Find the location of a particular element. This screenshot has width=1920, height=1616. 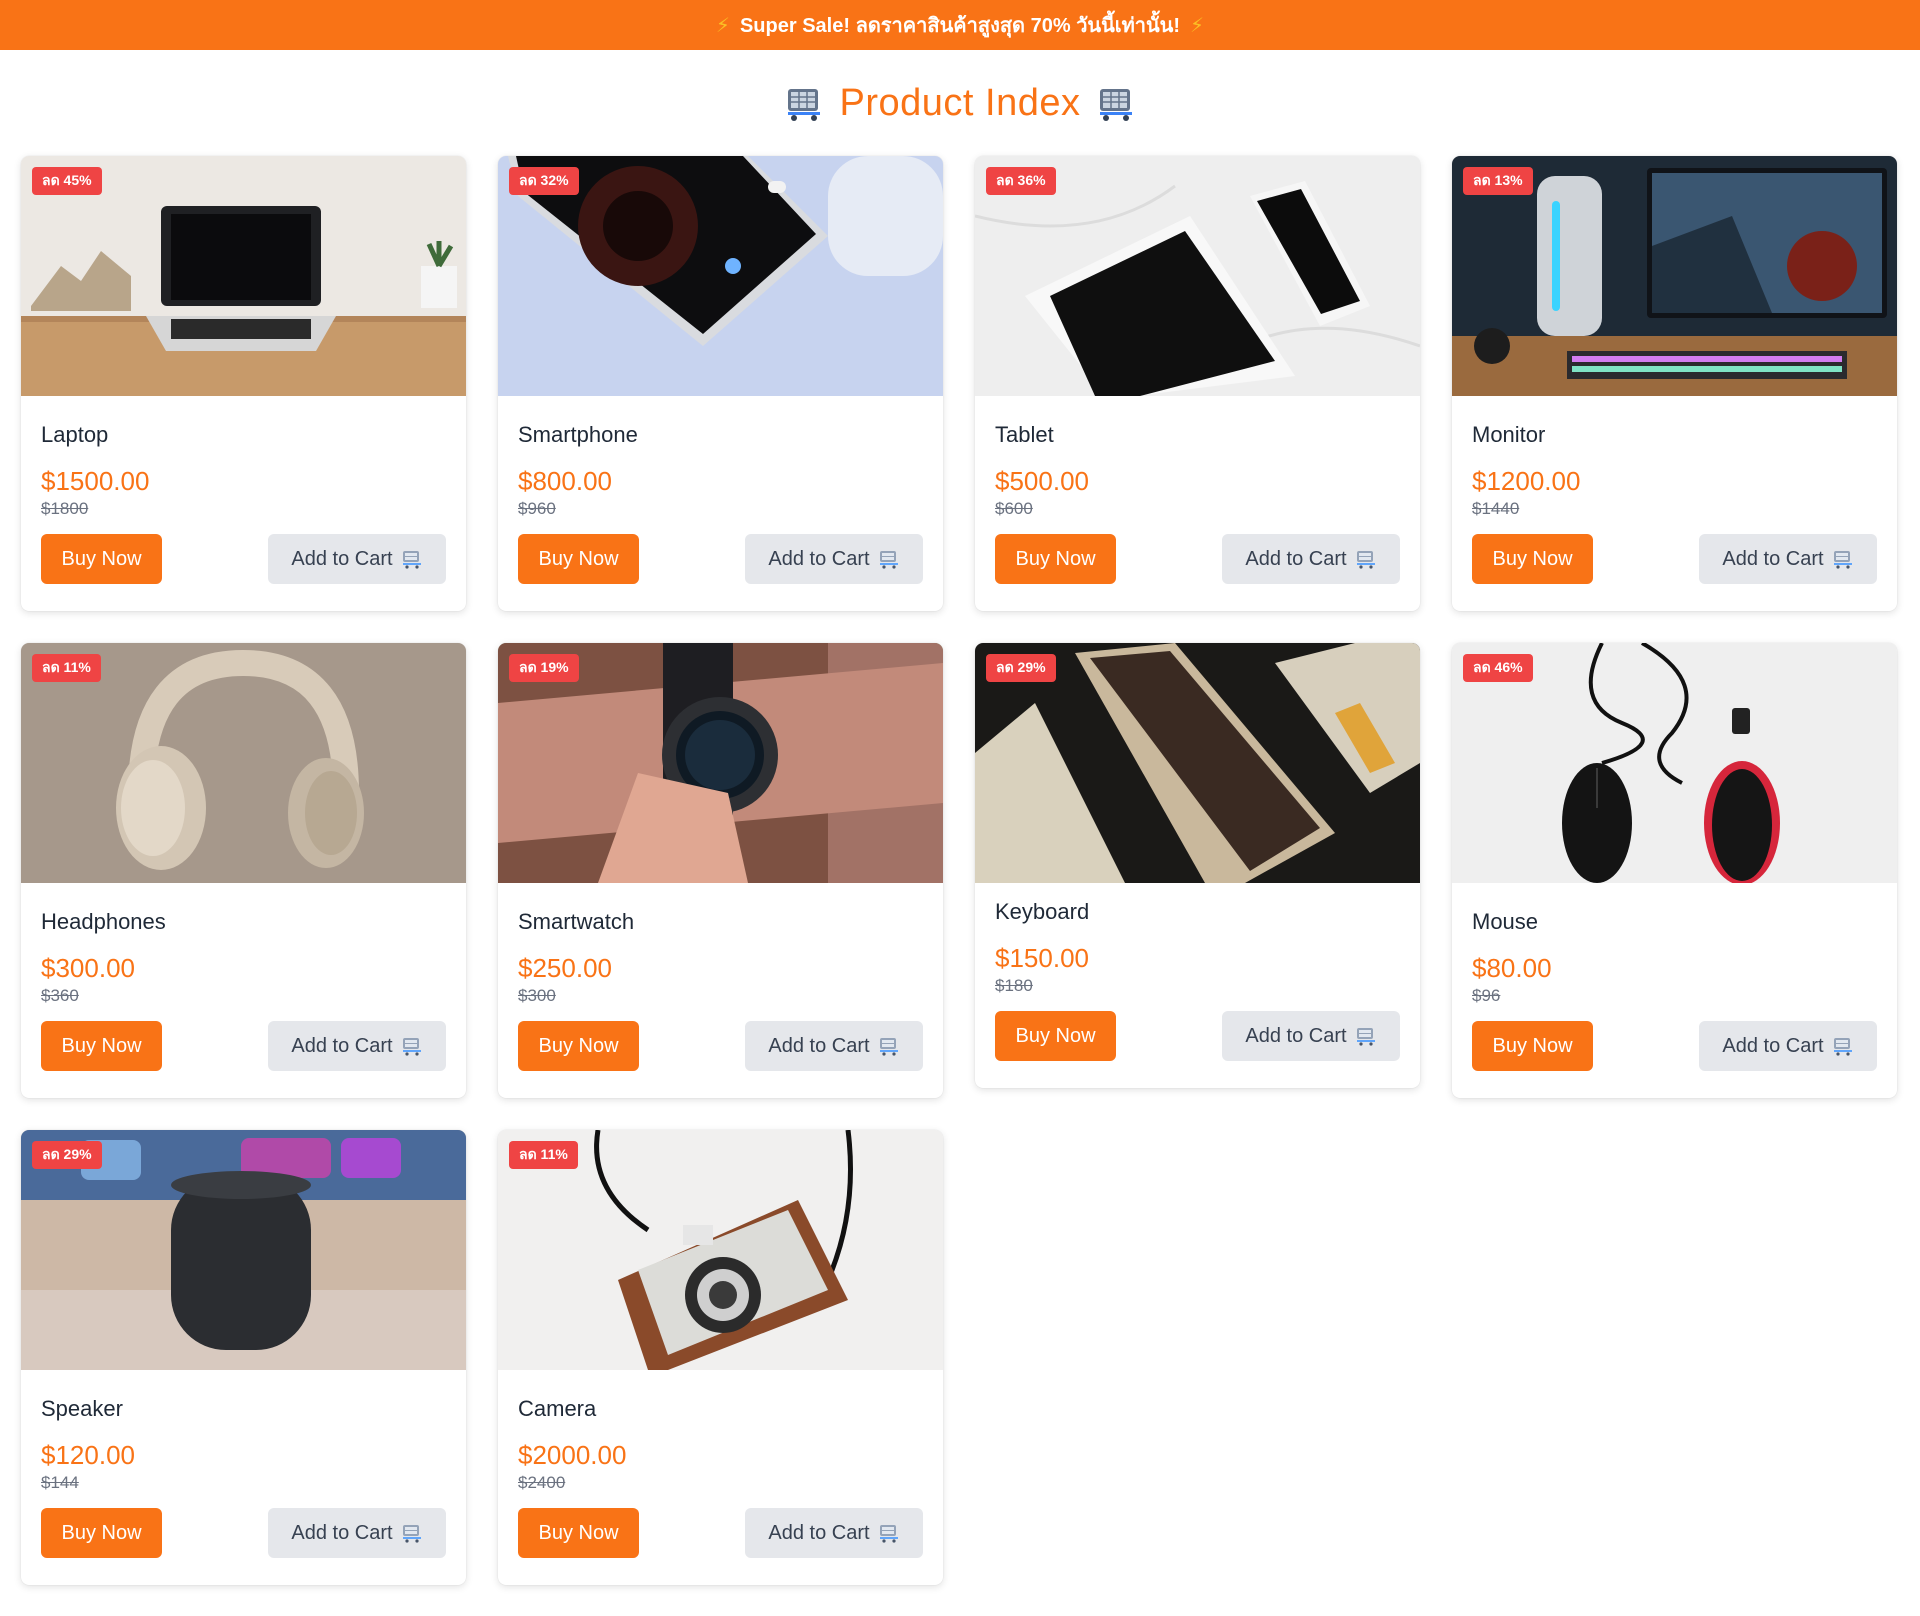

discount-badge: ลด 32% is located at coordinates (544, 181).